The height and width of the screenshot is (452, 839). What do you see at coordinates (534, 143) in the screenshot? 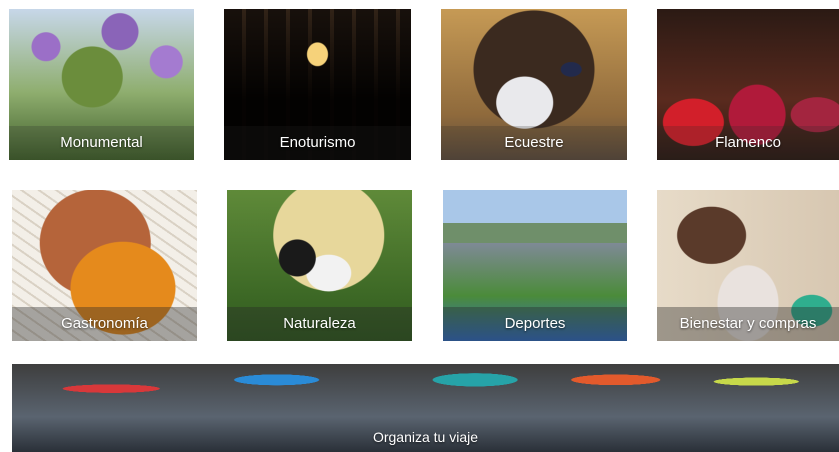
I see `tile-label: Ecuestre` at bounding box center [534, 143].